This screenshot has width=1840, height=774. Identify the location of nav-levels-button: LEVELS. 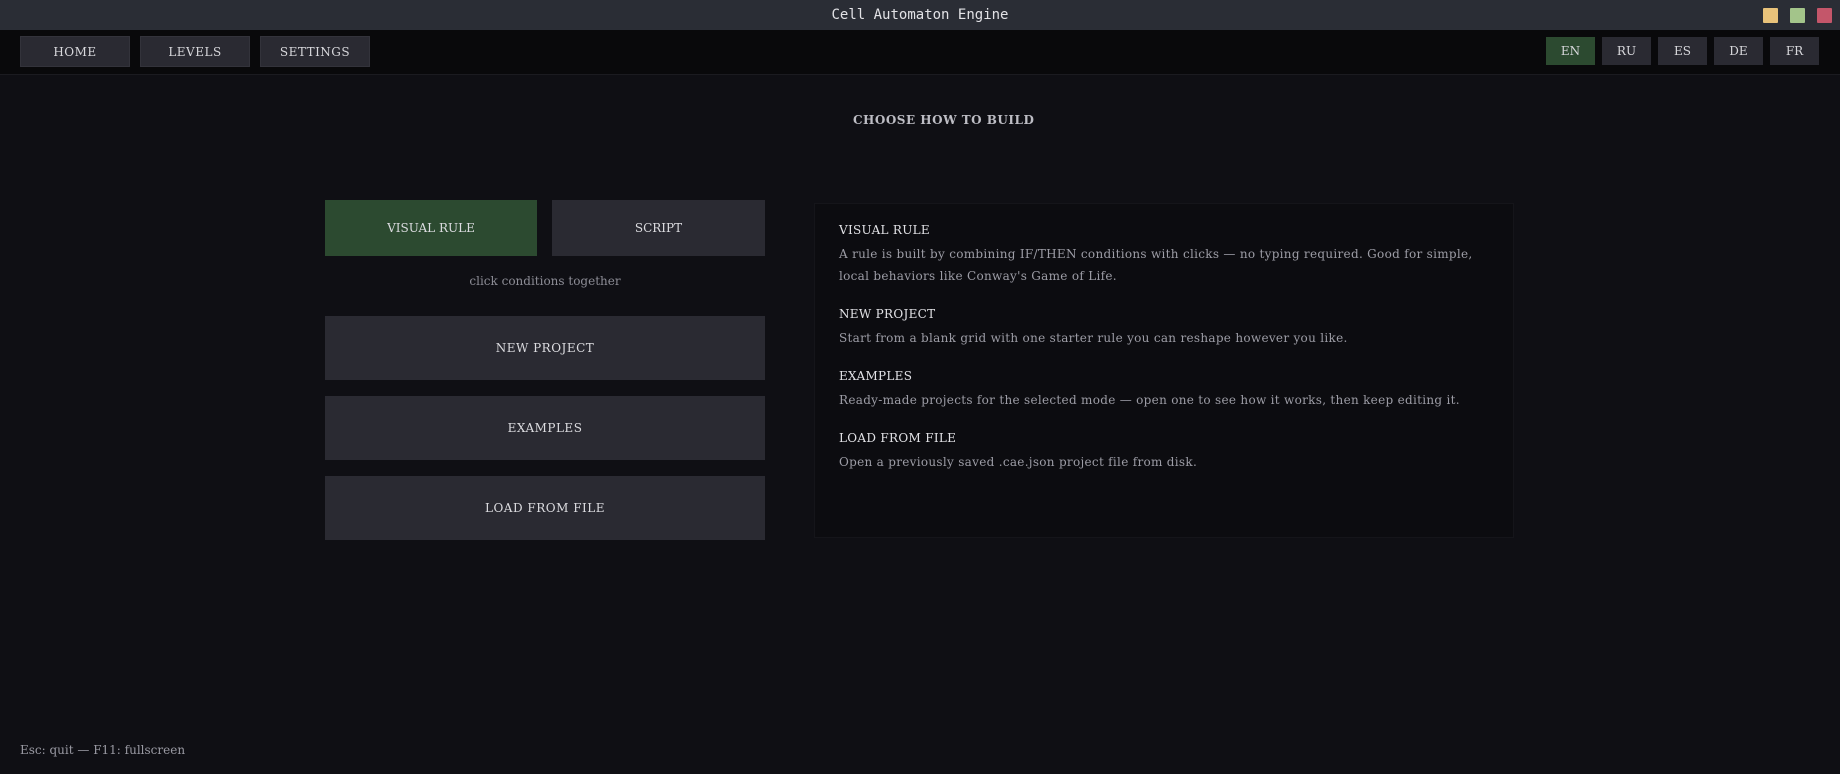
(195, 51).